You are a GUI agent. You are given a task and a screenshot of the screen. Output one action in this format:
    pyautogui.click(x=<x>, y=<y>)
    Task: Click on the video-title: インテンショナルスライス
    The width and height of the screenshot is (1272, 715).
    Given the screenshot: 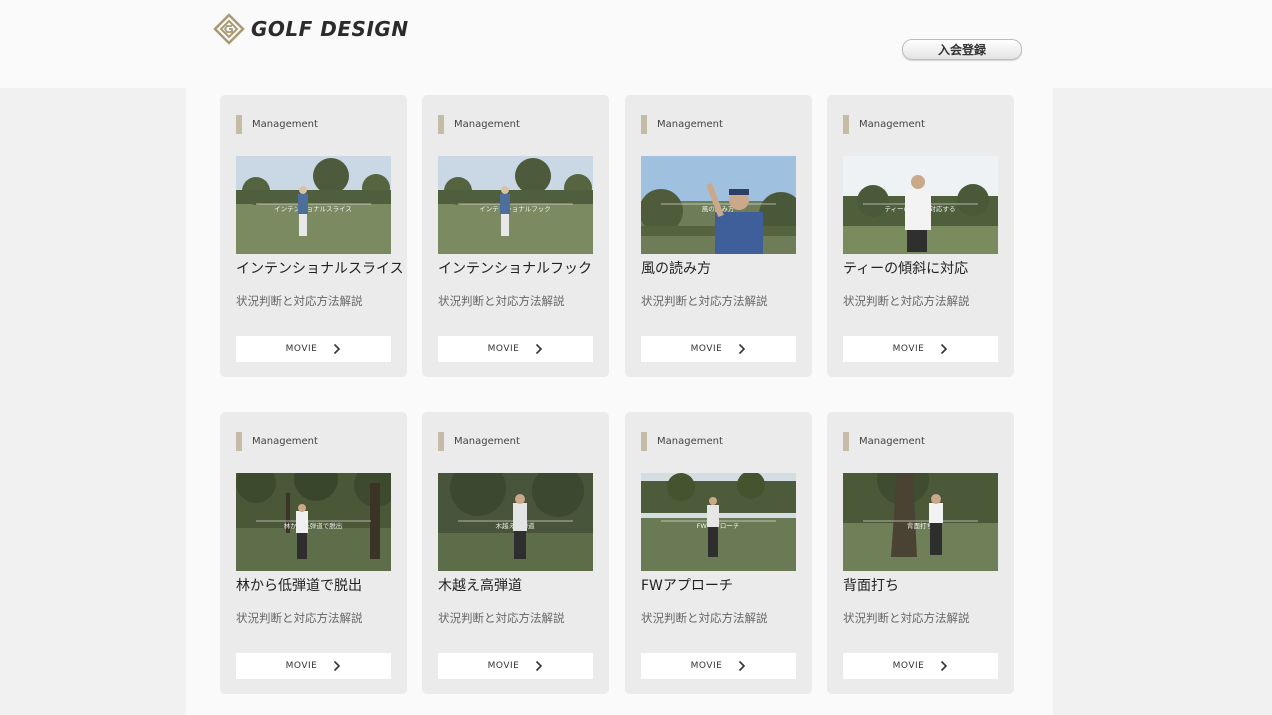 What is the action you would take?
    pyautogui.click(x=320, y=269)
    